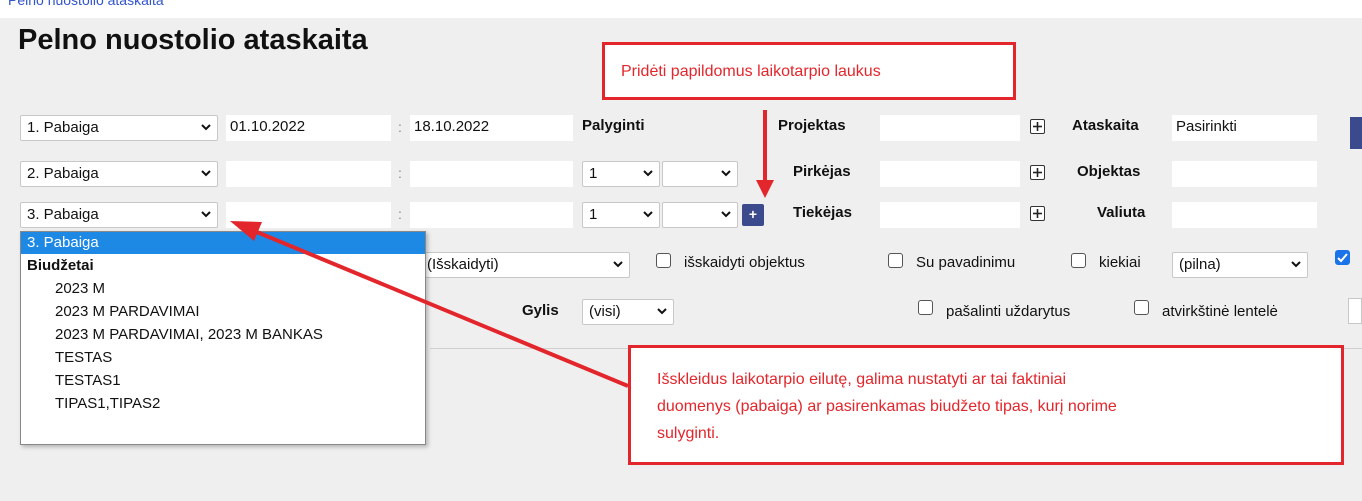  Describe the element at coordinates (429, 304) in the screenshot. I see `arrow-left-icon` at that location.